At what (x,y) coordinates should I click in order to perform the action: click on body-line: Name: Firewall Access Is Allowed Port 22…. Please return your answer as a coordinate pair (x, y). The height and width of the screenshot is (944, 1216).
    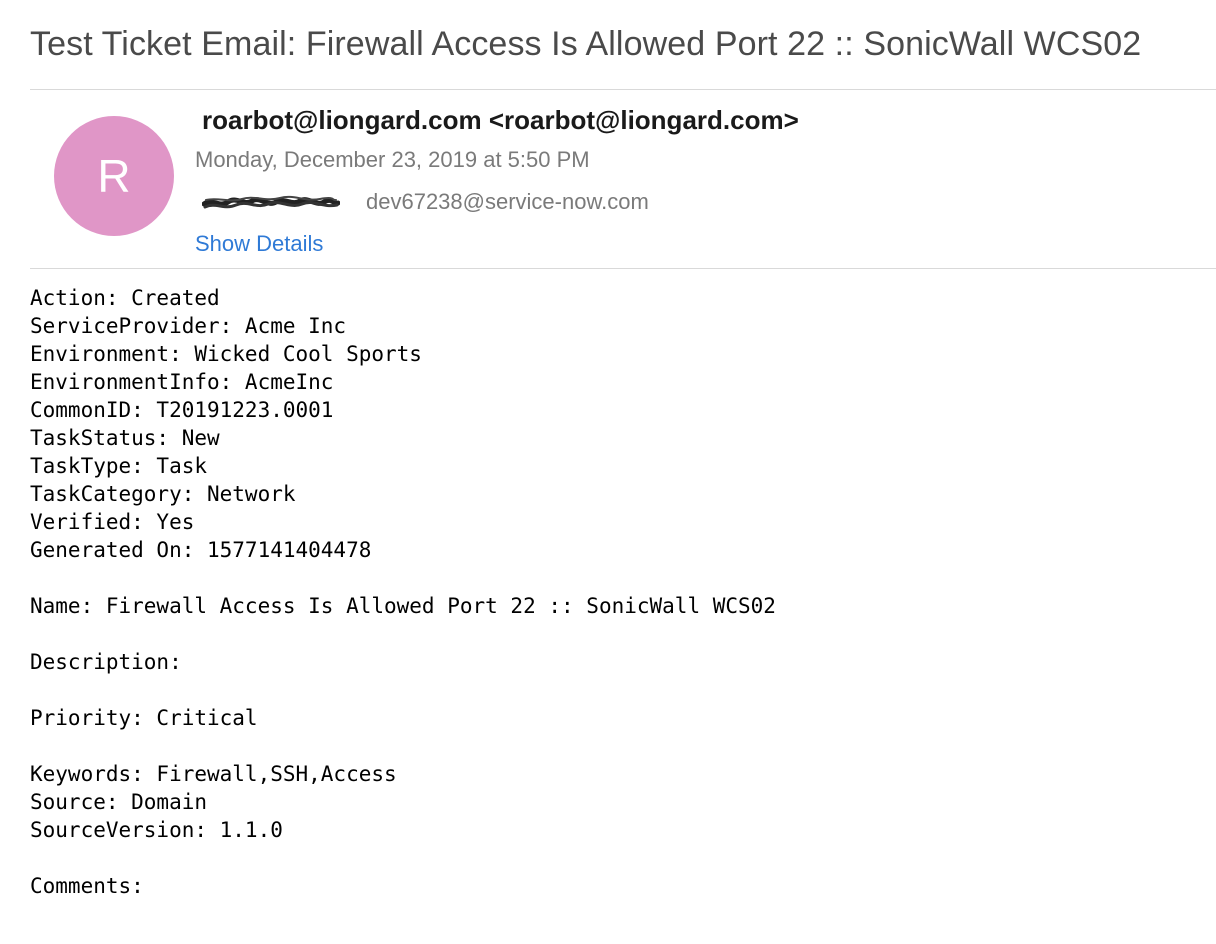
    Looking at the image, I should click on (403, 606).